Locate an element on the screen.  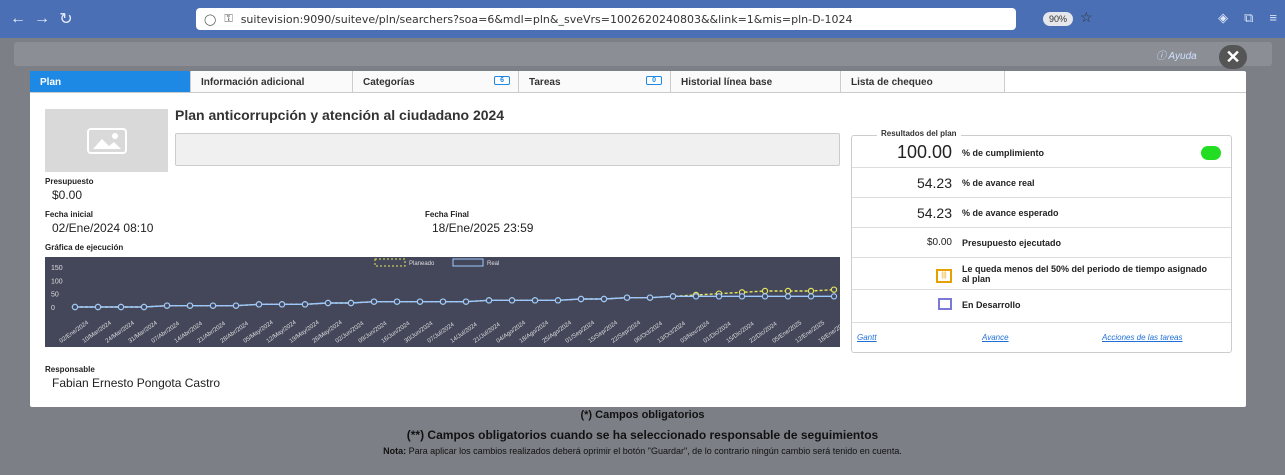
help-link: ⓘ Ayuda is located at coordinates (1176, 54).